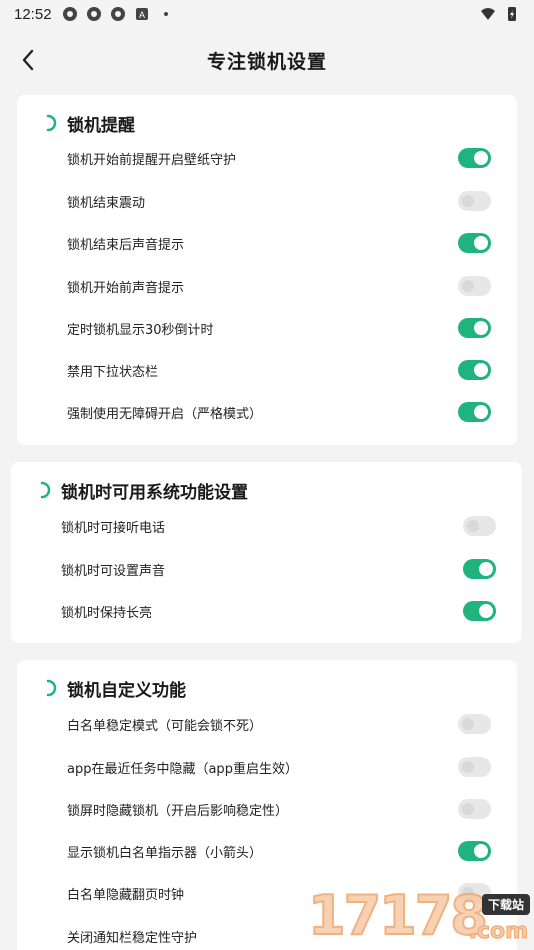  I want to click on watermark-logo: 17178 下载站 .com, so click(420, 915).